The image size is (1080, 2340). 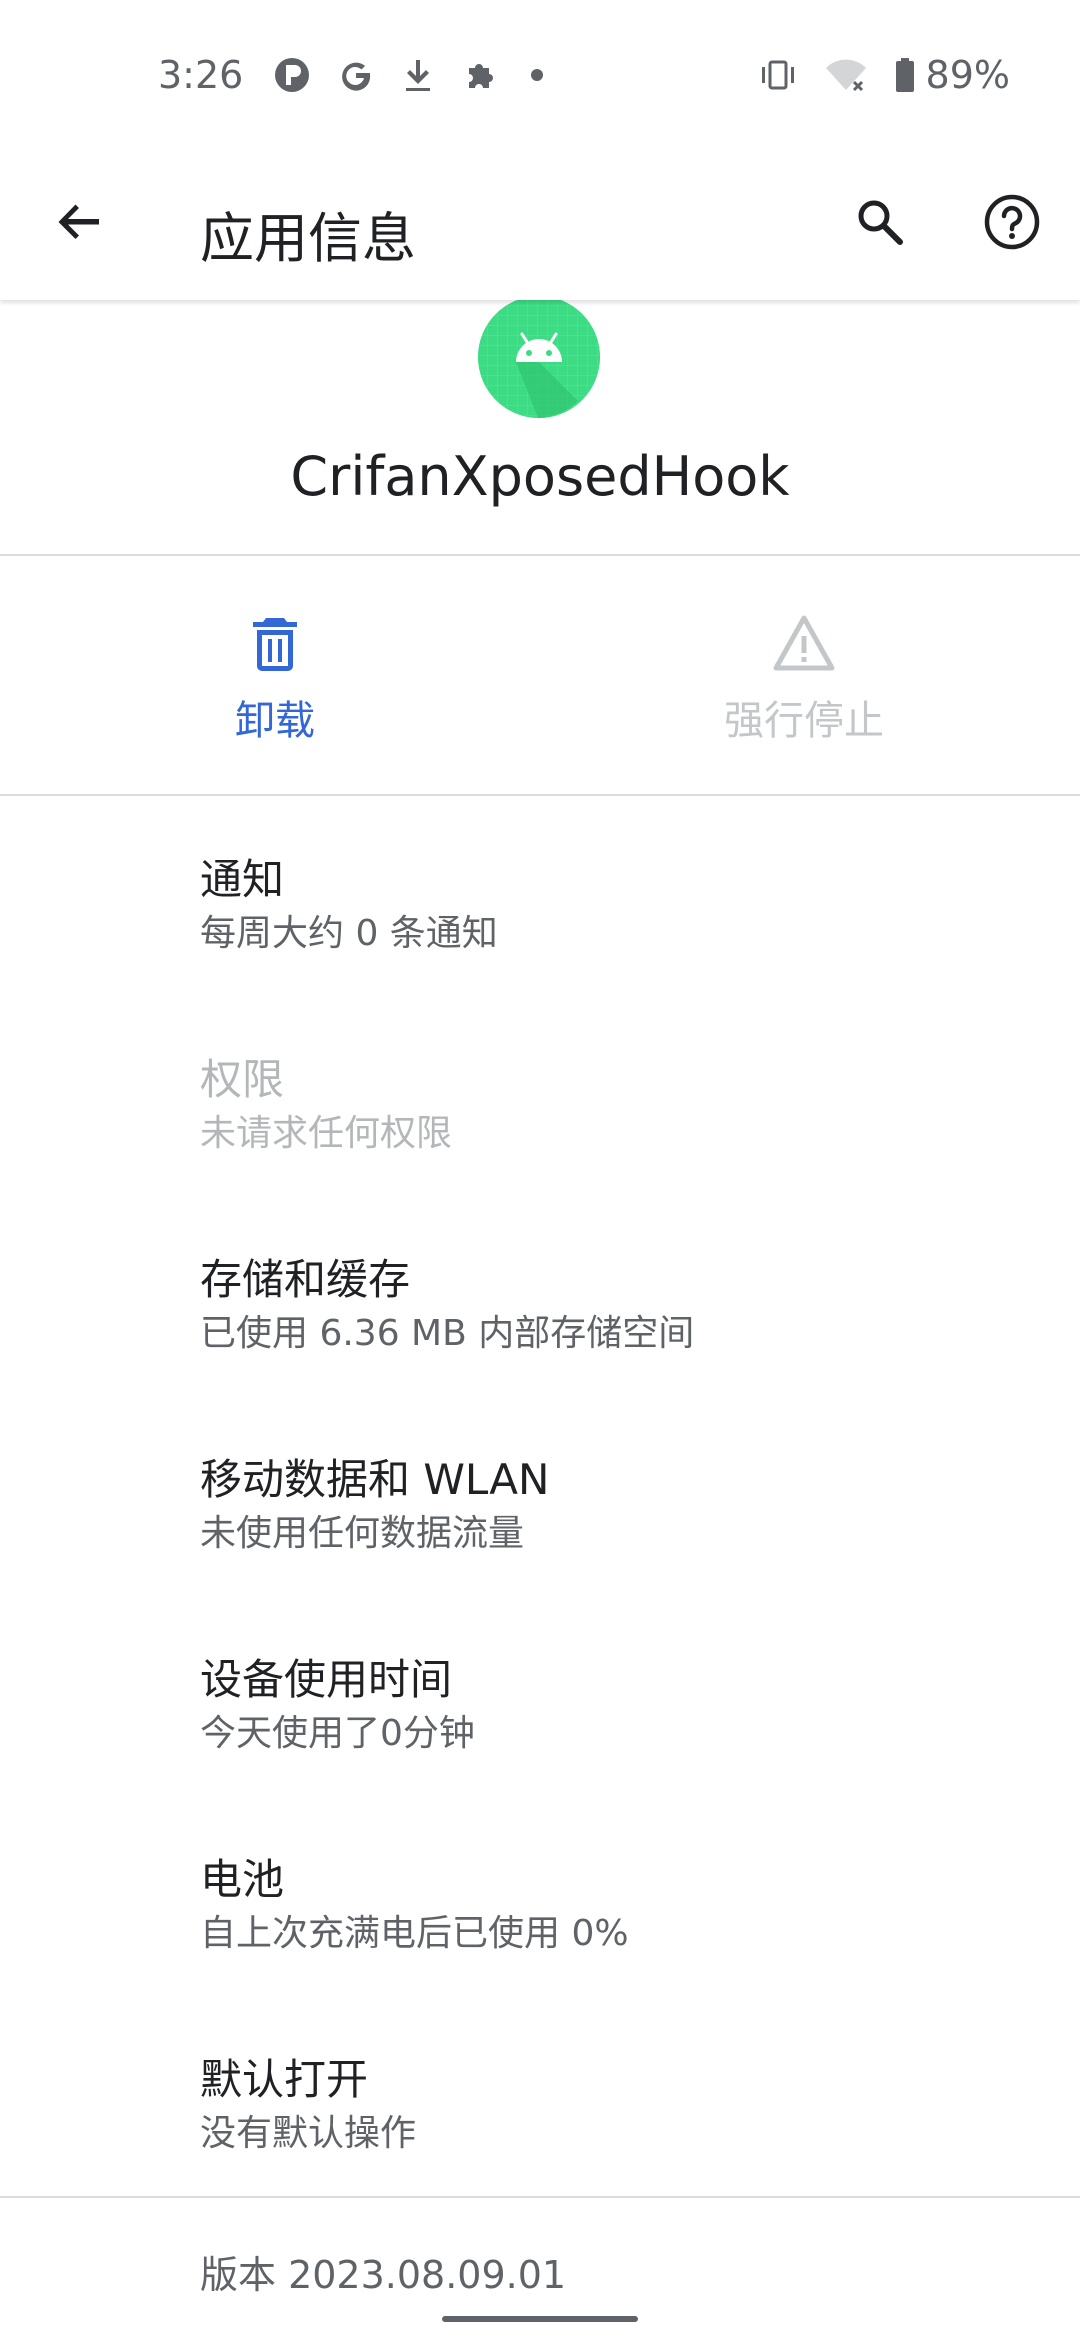 What do you see at coordinates (242, 879) in the screenshot?
I see `item-title: 通知` at bounding box center [242, 879].